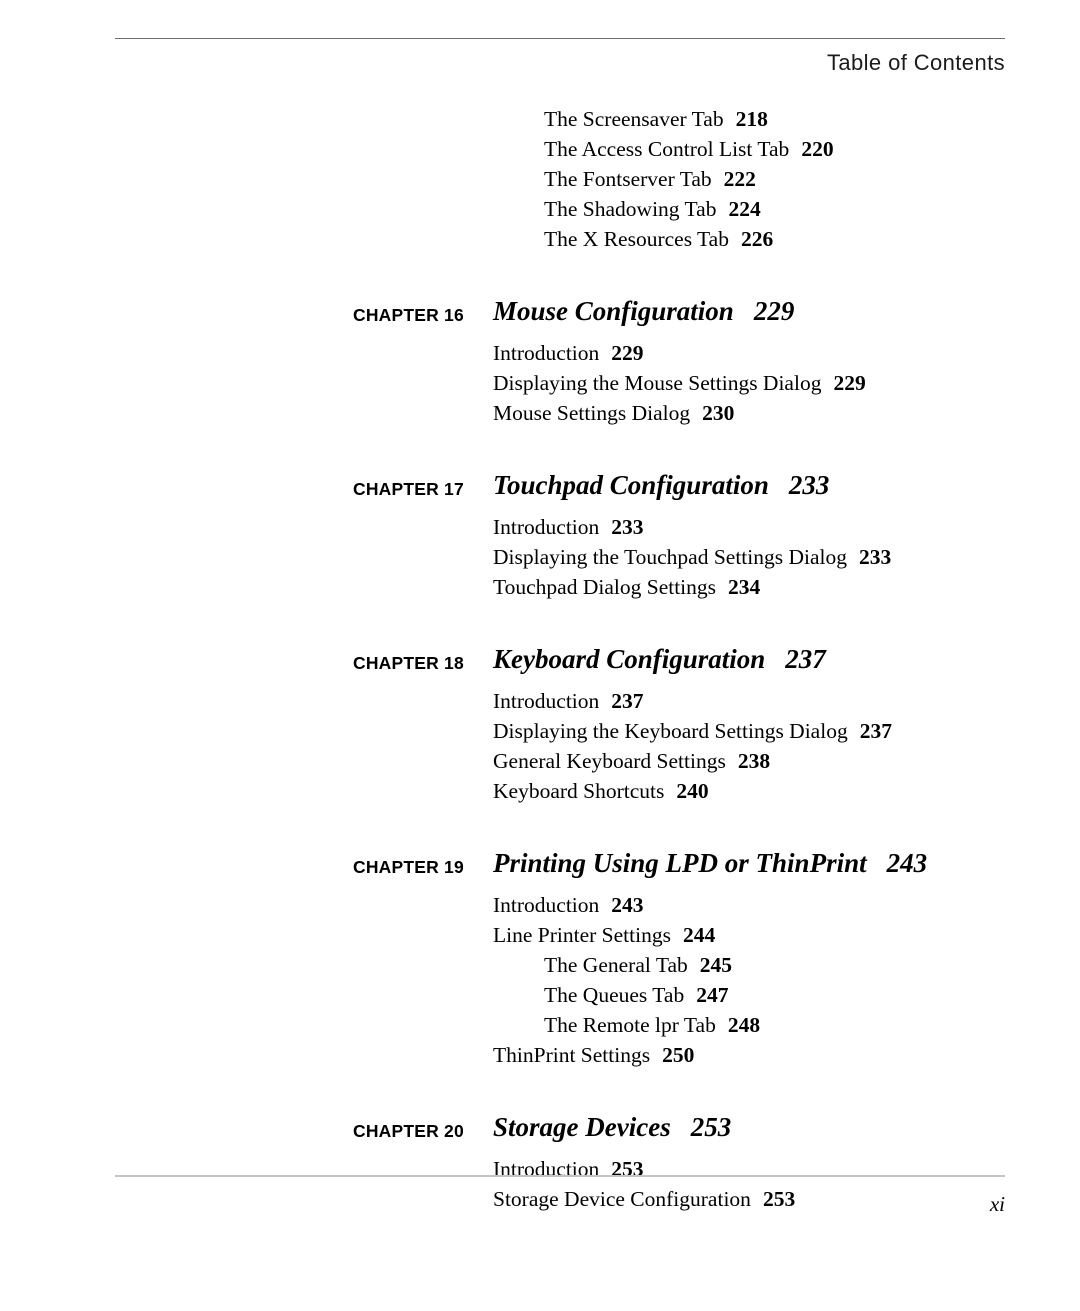 This screenshot has width=1080, height=1311. What do you see at coordinates (657, 383) in the screenshot?
I see `toc-entry-label: Displaying the Mouse Settings Dialog` at bounding box center [657, 383].